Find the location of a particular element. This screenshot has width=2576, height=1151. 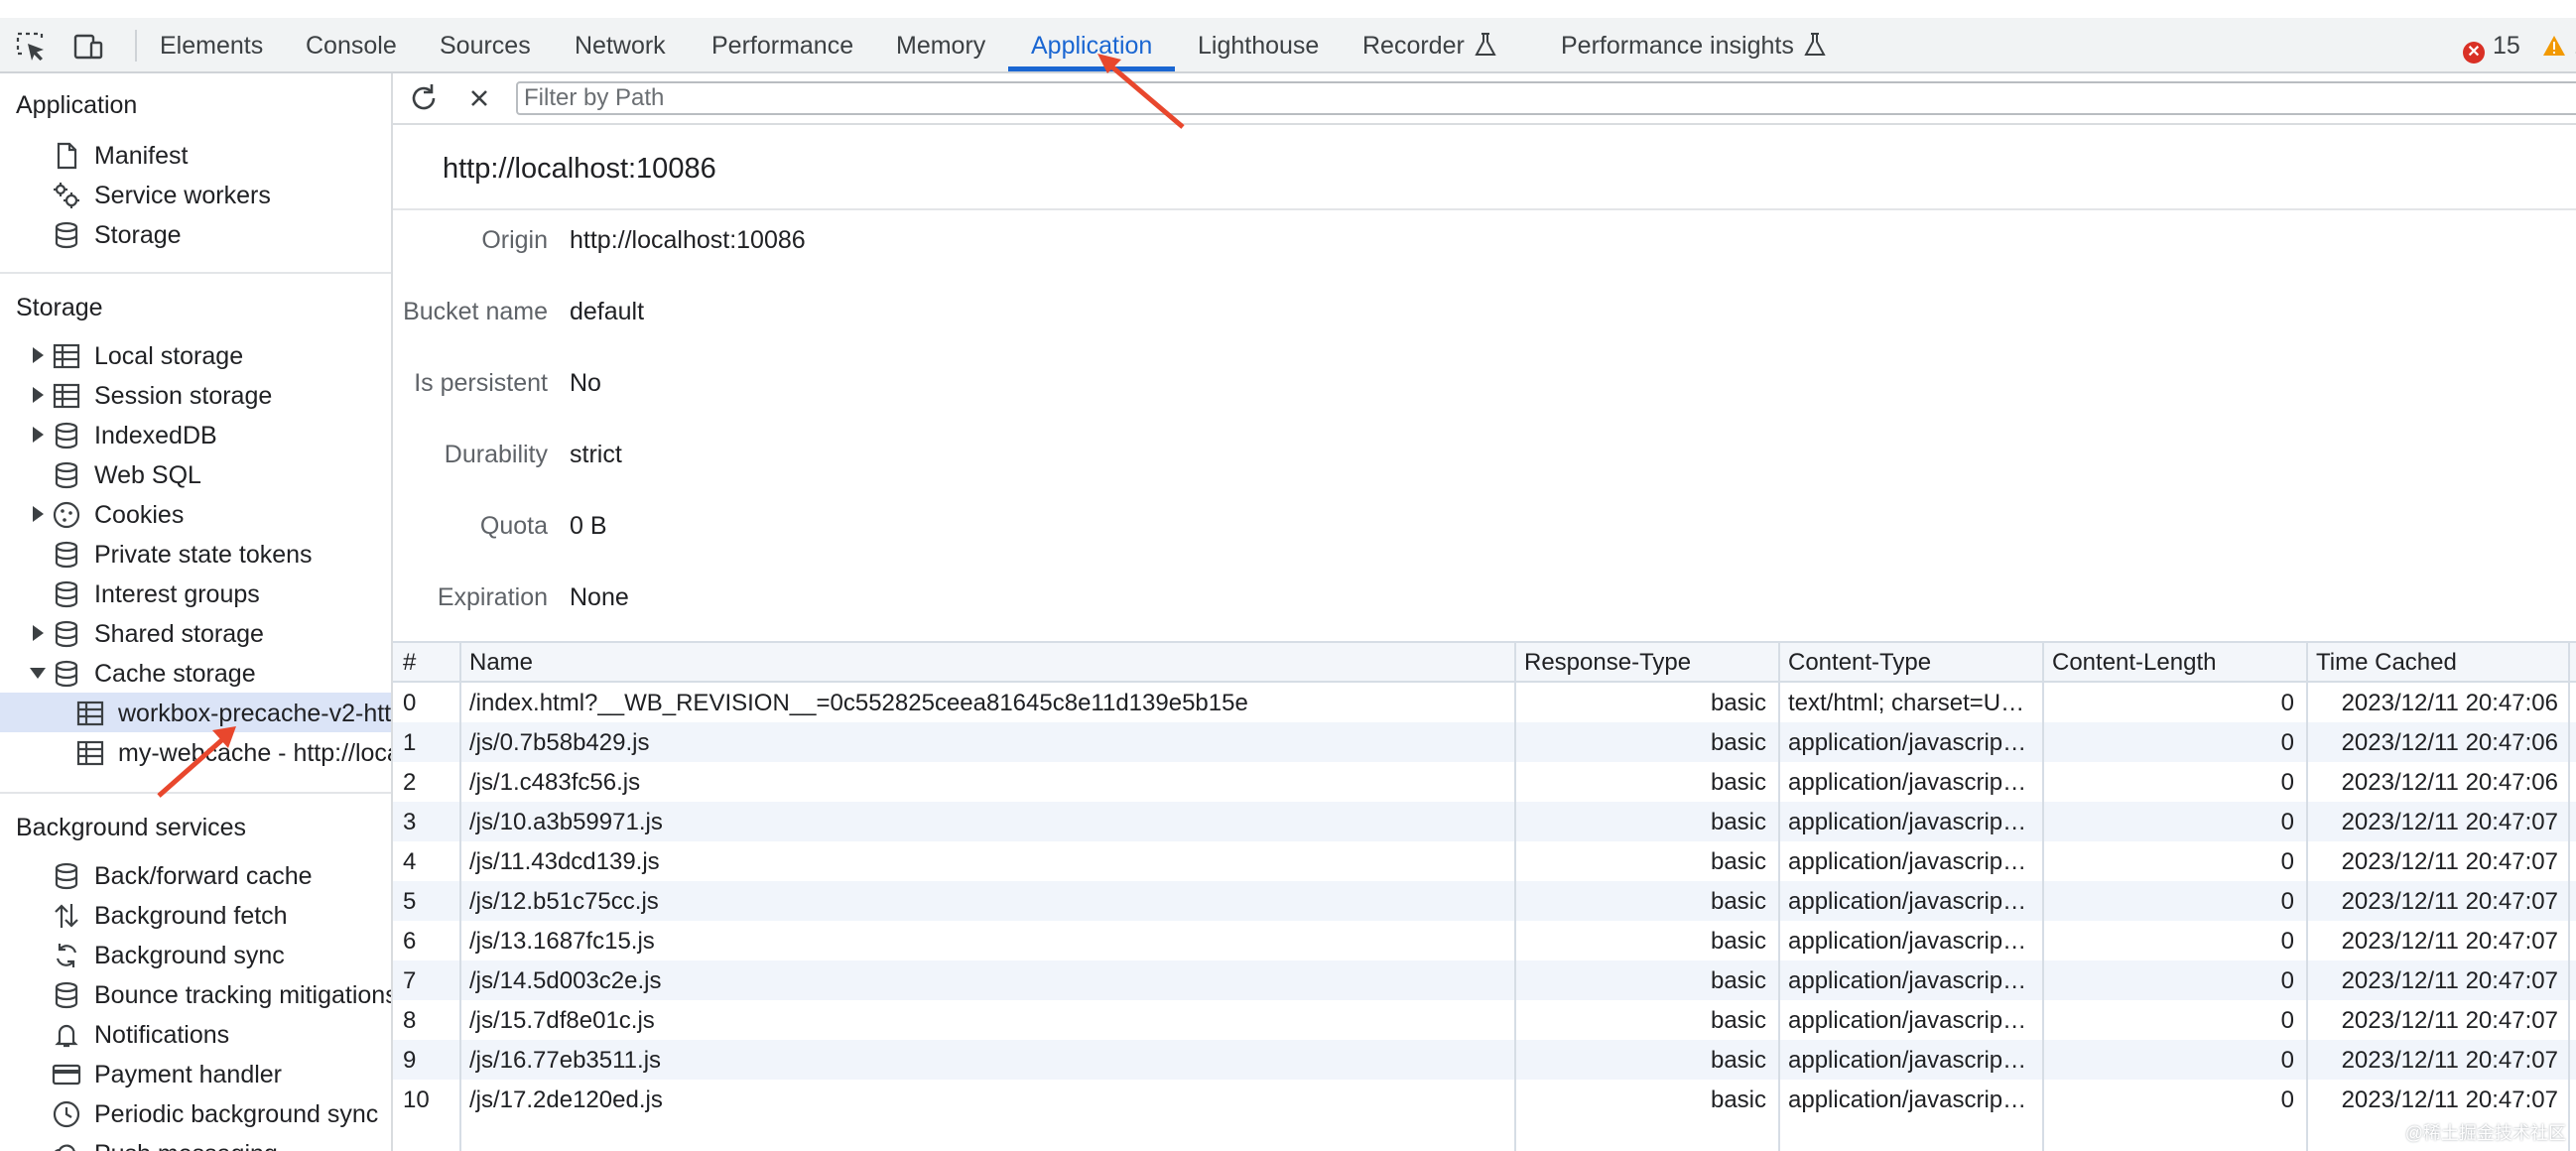

sidebar-item-cache-storage: Cache storage is located at coordinates (196, 673).